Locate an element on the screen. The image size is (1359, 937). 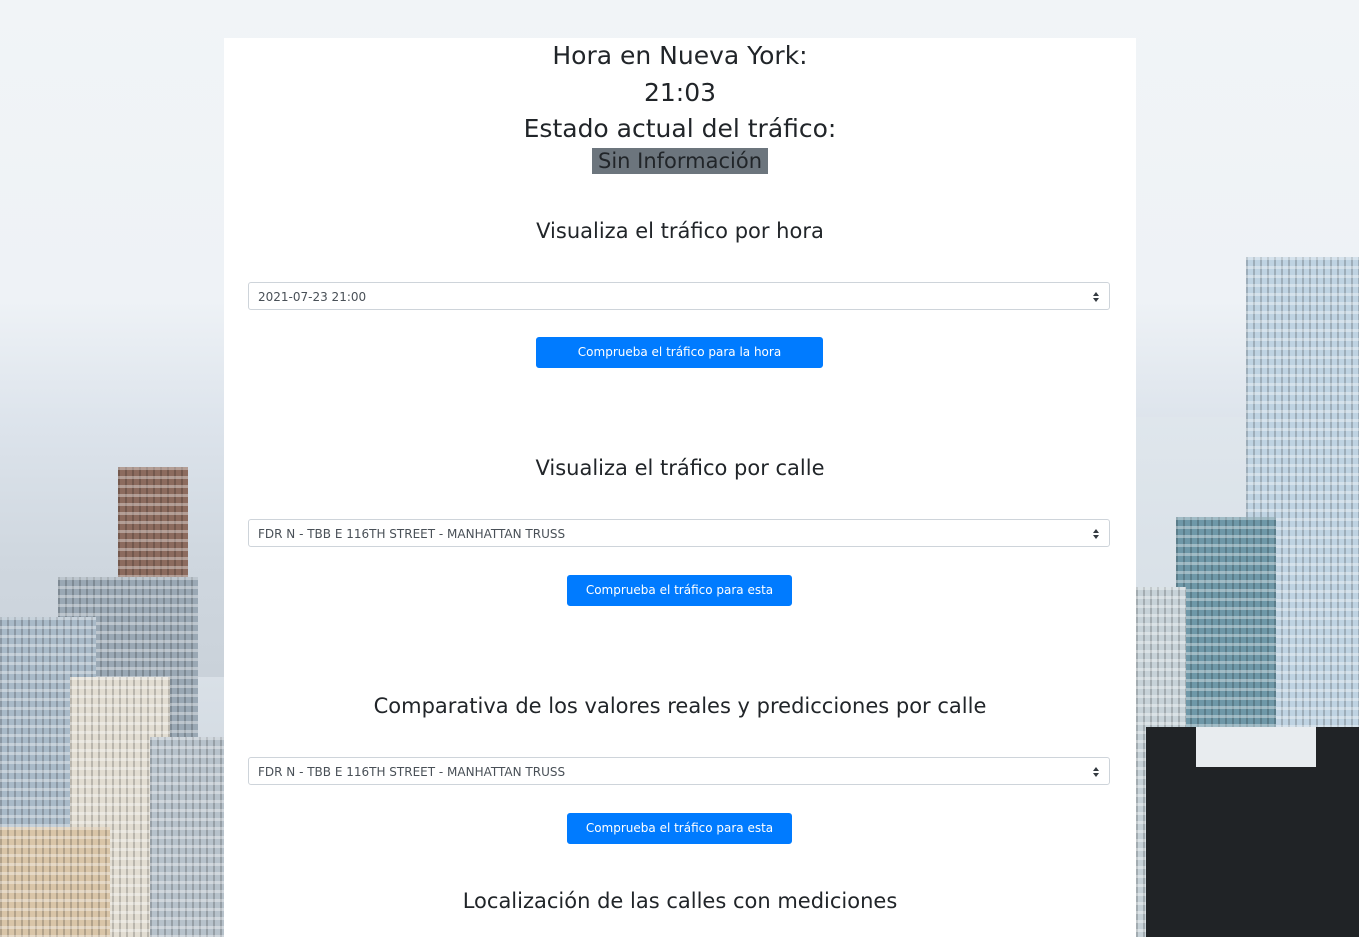
traffic-status-badge: Sin Información is located at coordinates (680, 161).